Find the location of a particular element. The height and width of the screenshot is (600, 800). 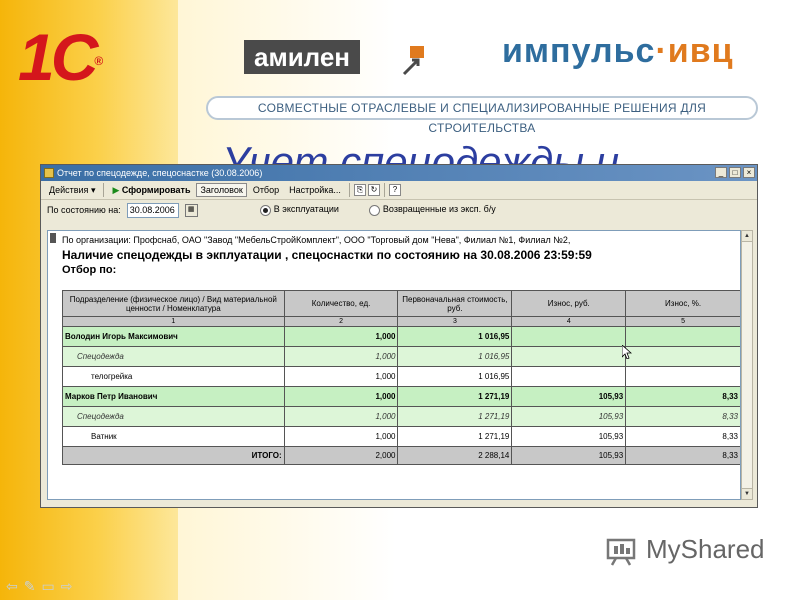

window-controls: _ □ × is located at coordinates (735, 172).